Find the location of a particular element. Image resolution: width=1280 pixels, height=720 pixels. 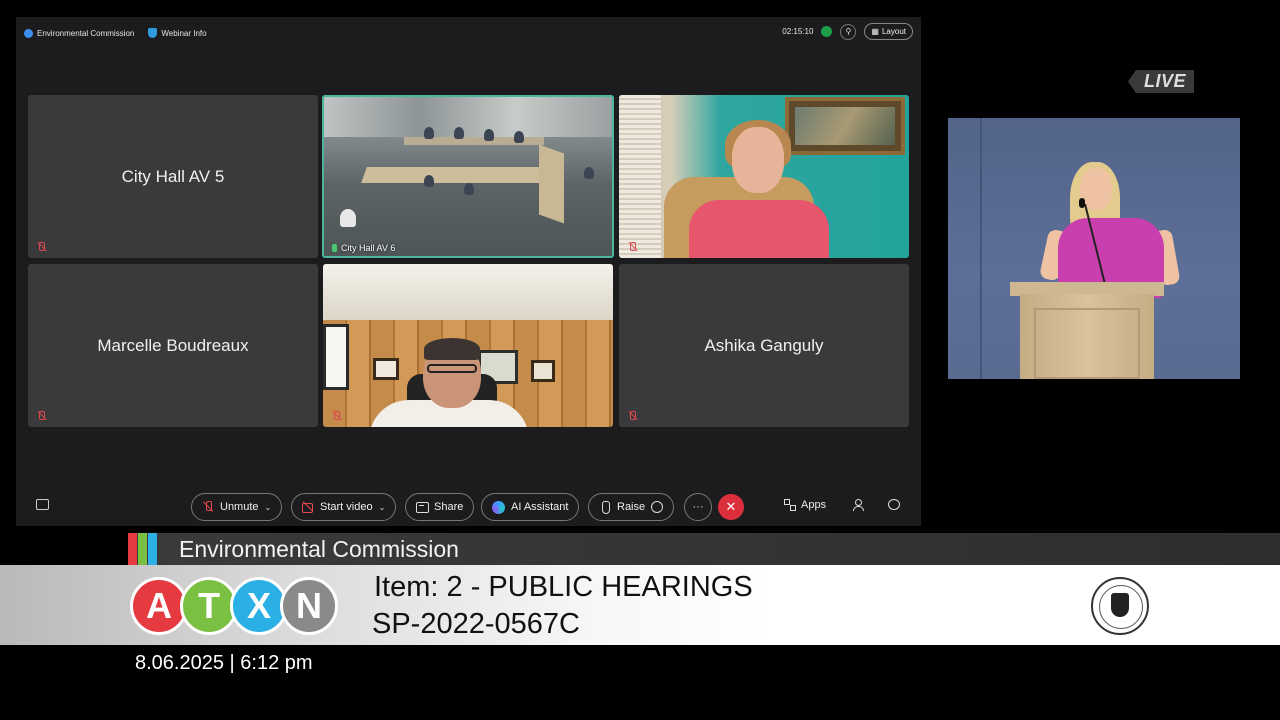

connection-status-icon is located at coordinates (827, 31).